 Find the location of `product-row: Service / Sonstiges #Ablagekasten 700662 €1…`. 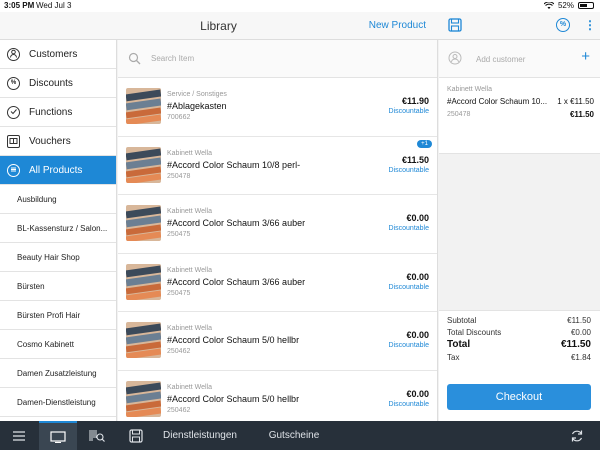

product-row: Service / Sonstiges #Ablagekasten 700662 €1… is located at coordinates (277, 107).